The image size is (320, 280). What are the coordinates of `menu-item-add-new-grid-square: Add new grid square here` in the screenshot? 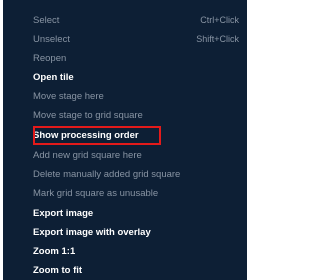 It's located at (137, 155).